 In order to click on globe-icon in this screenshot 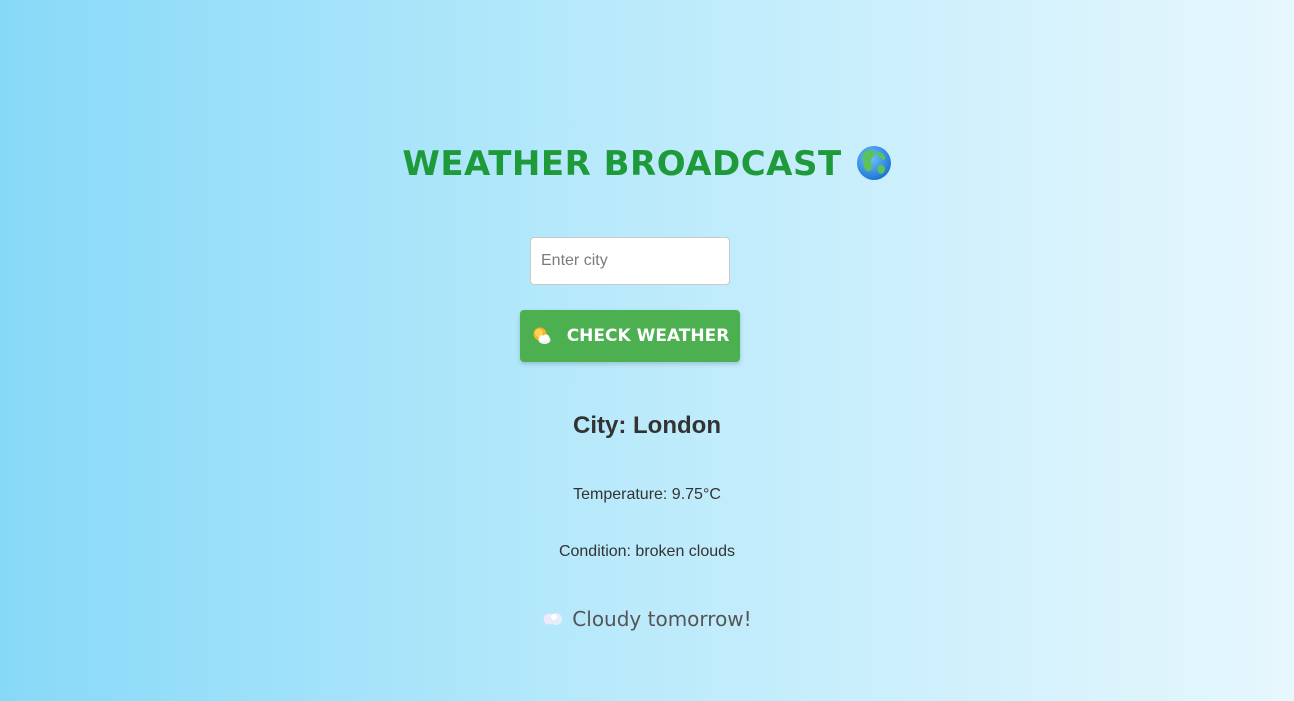, I will do `click(873, 162)`.